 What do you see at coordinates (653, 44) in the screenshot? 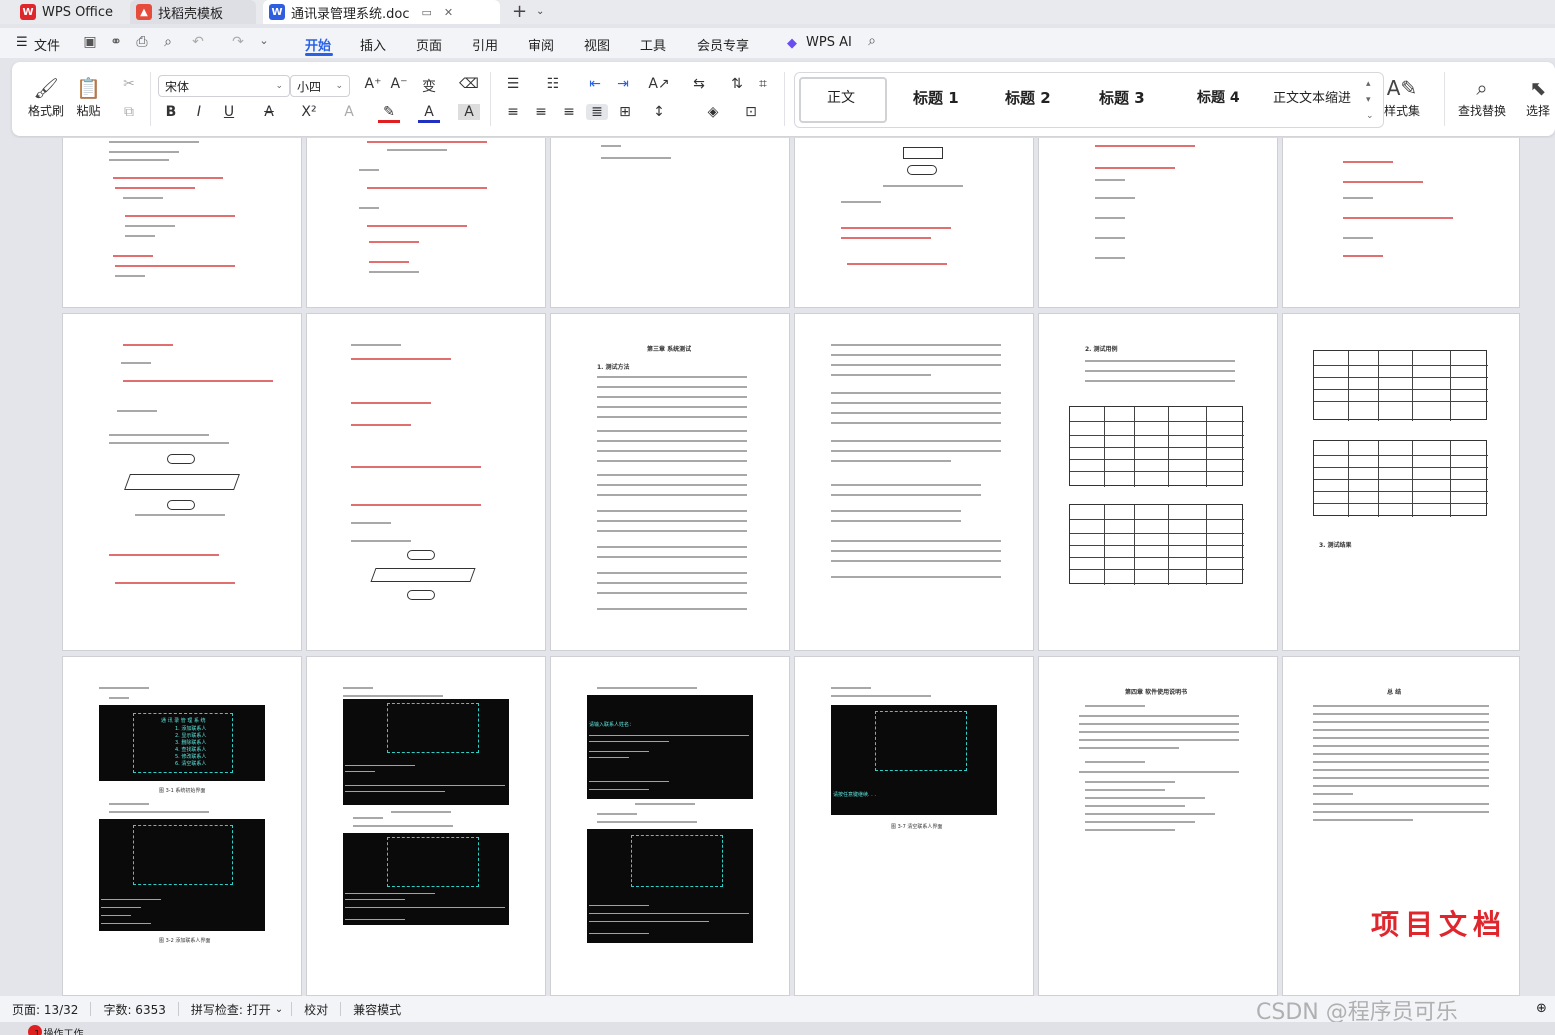
I see `menu-tab-tools: 工具` at bounding box center [653, 44].